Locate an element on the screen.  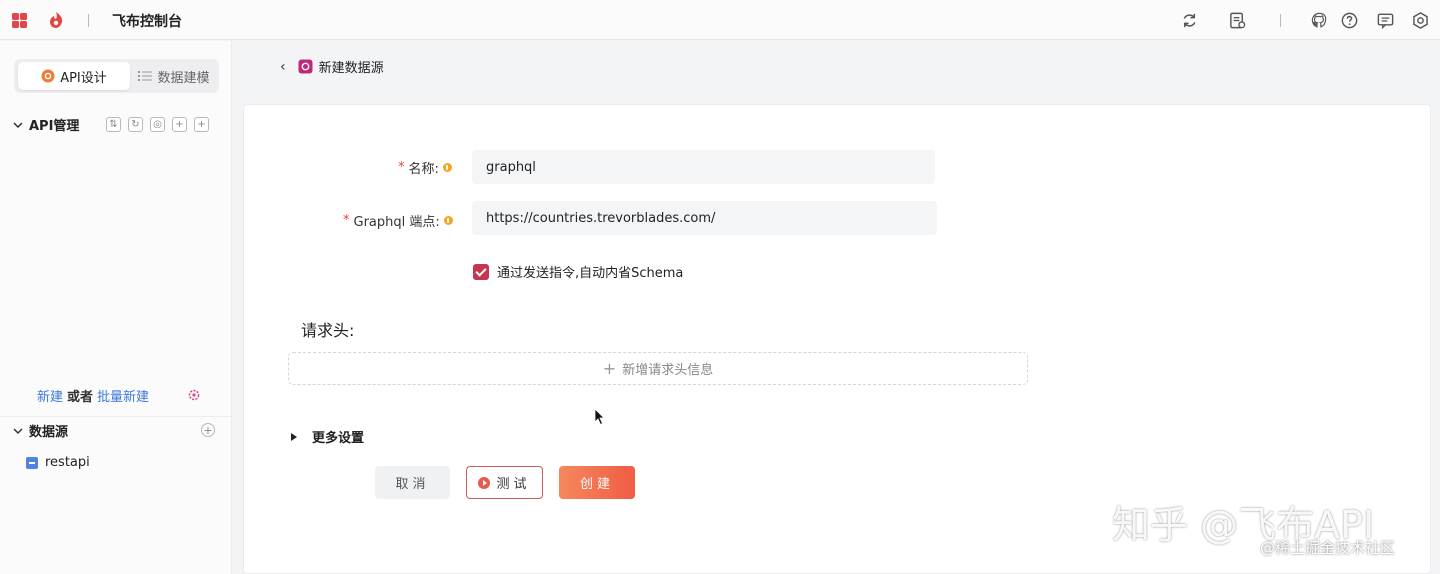
filter-icon: ⇅ is located at coordinates (113, 124).